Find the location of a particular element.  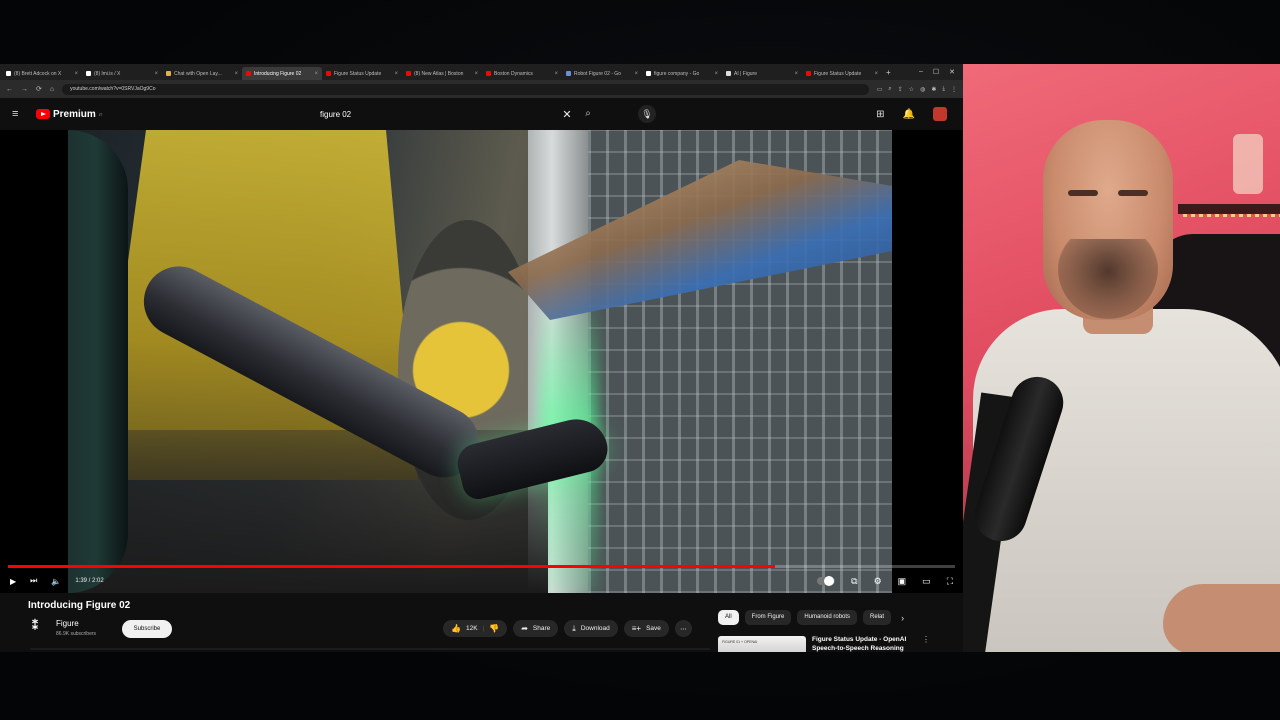

next-icon: ⏭ is located at coordinates (33, 581).